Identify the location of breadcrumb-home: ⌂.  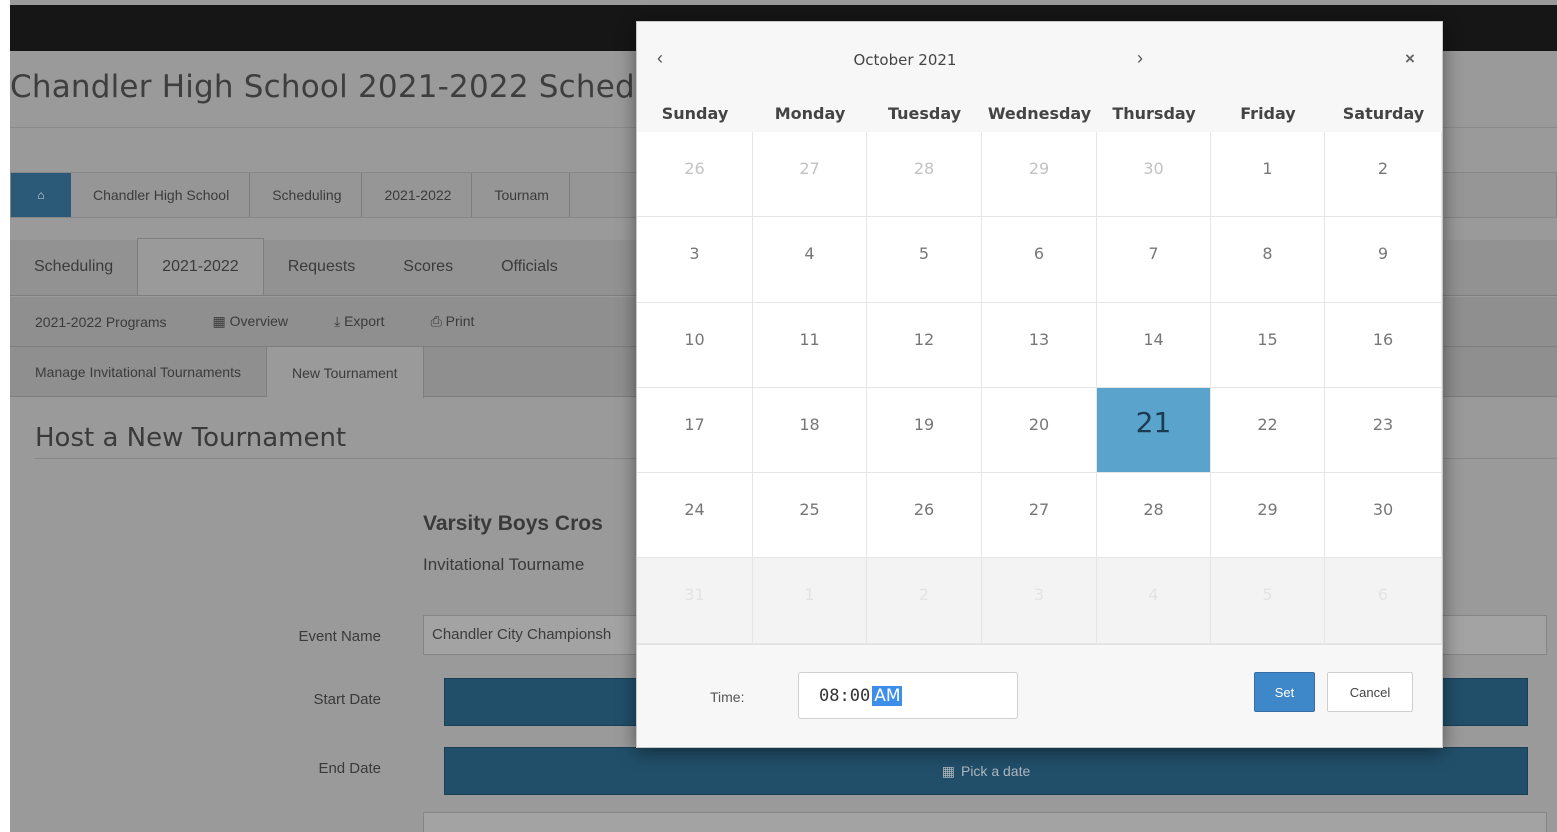
(41, 195).